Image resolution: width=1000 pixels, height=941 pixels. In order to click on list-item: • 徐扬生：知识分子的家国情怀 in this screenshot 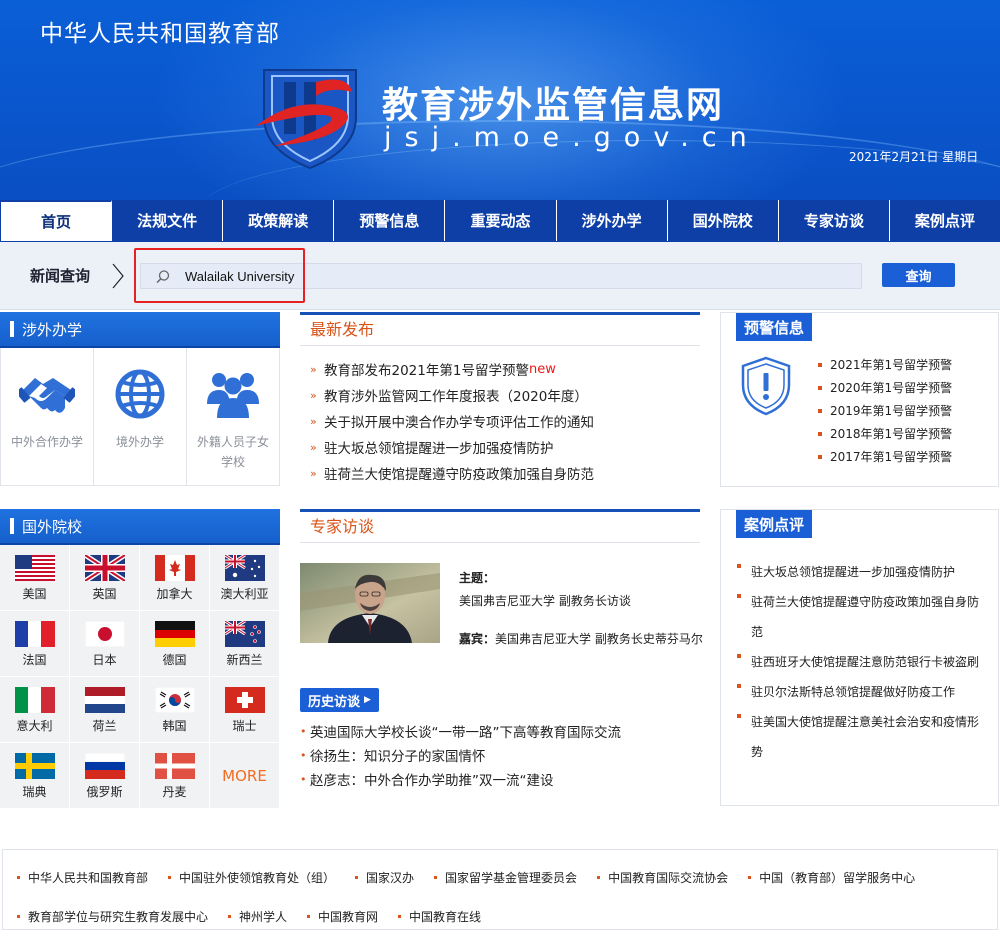, I will do `click(460, 755)`.